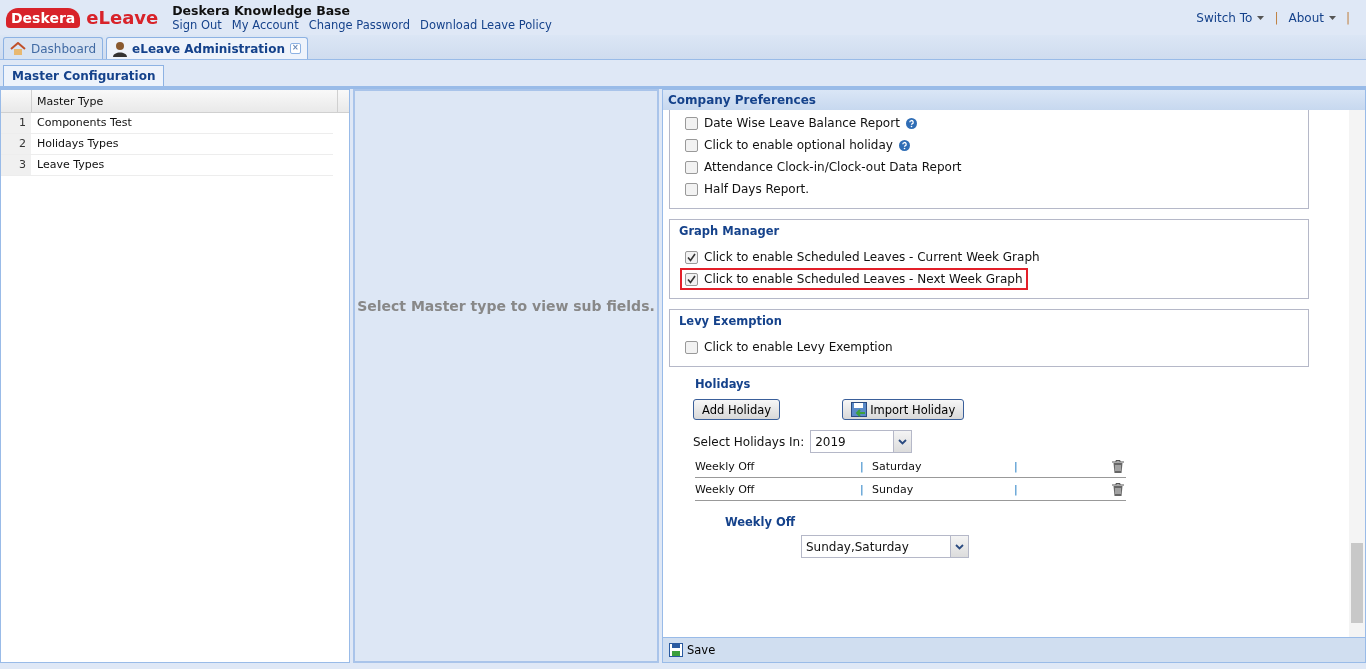 This screenshot has height=669, width=1366. I want to click on header-link: My Account, so click(265, 25).